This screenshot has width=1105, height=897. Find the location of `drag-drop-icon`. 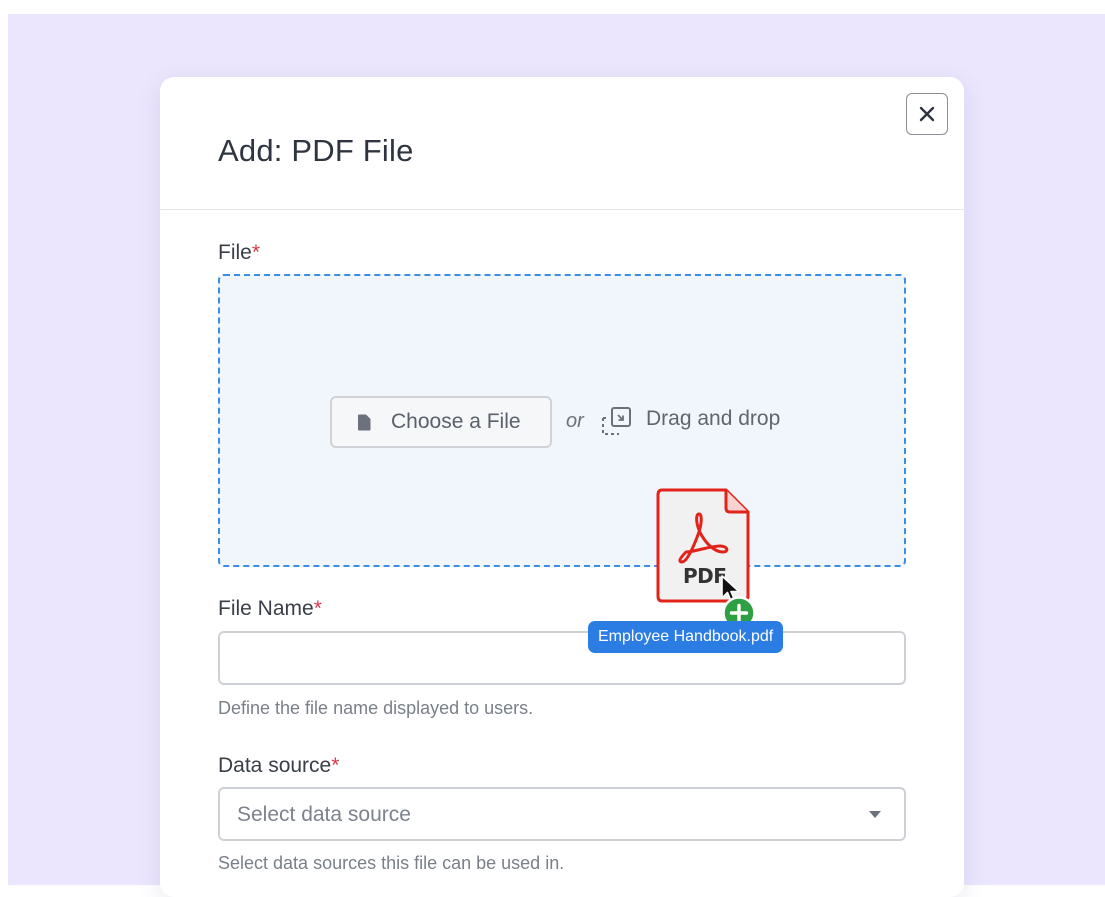

drag-drop-icon is located at coordinates (618, 424).